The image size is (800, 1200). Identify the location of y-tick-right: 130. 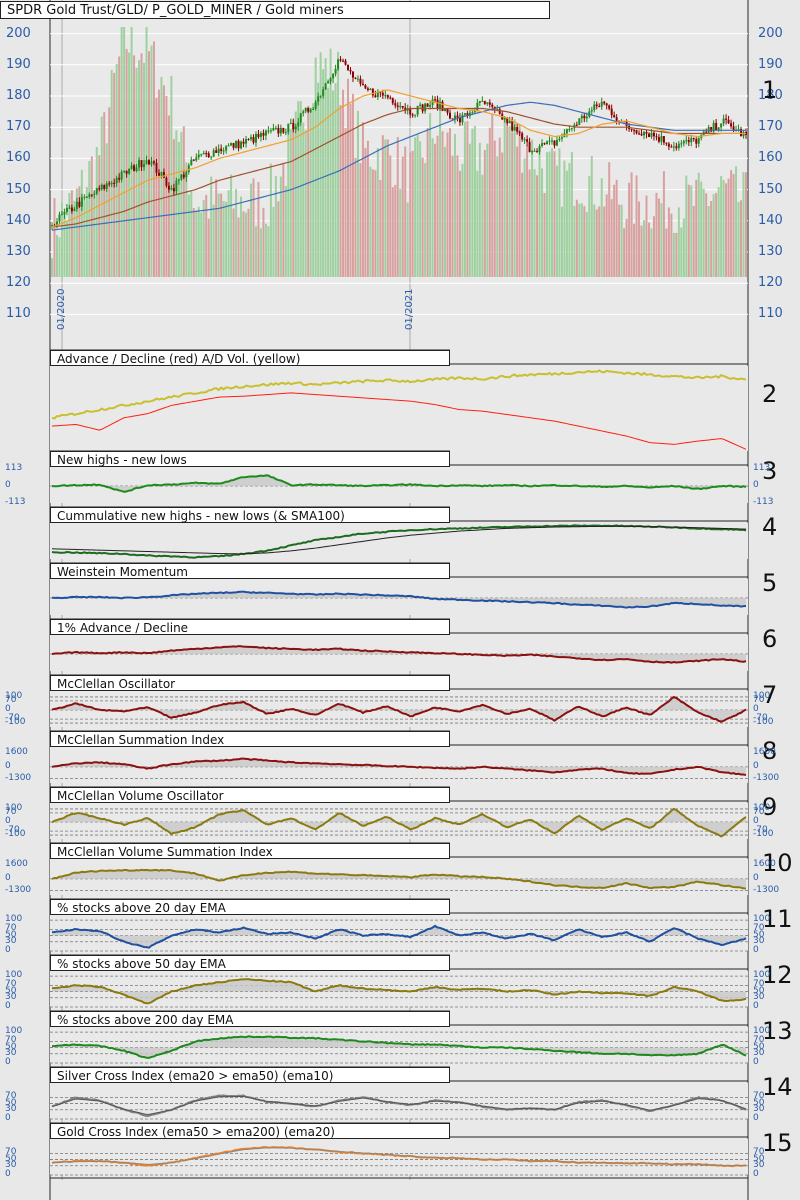
(770, 251).